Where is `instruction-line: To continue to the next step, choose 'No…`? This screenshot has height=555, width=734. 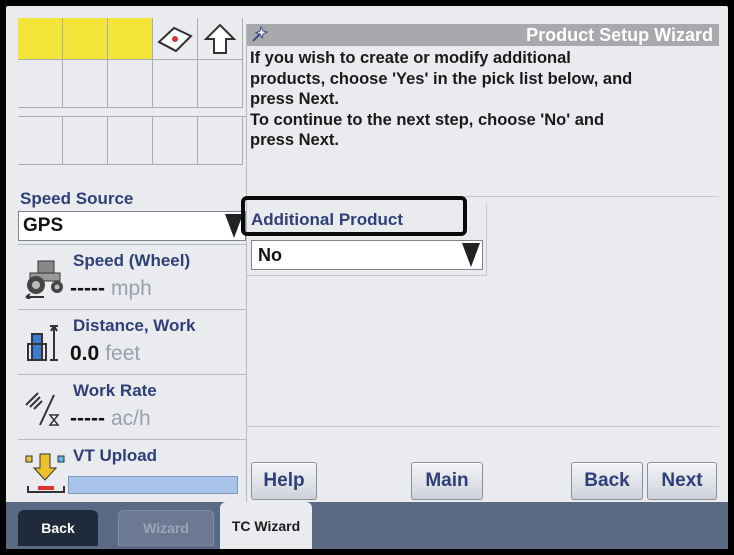
instruction-line: To continue to the next step, choose 'No… is located at coordinates (427, 119).